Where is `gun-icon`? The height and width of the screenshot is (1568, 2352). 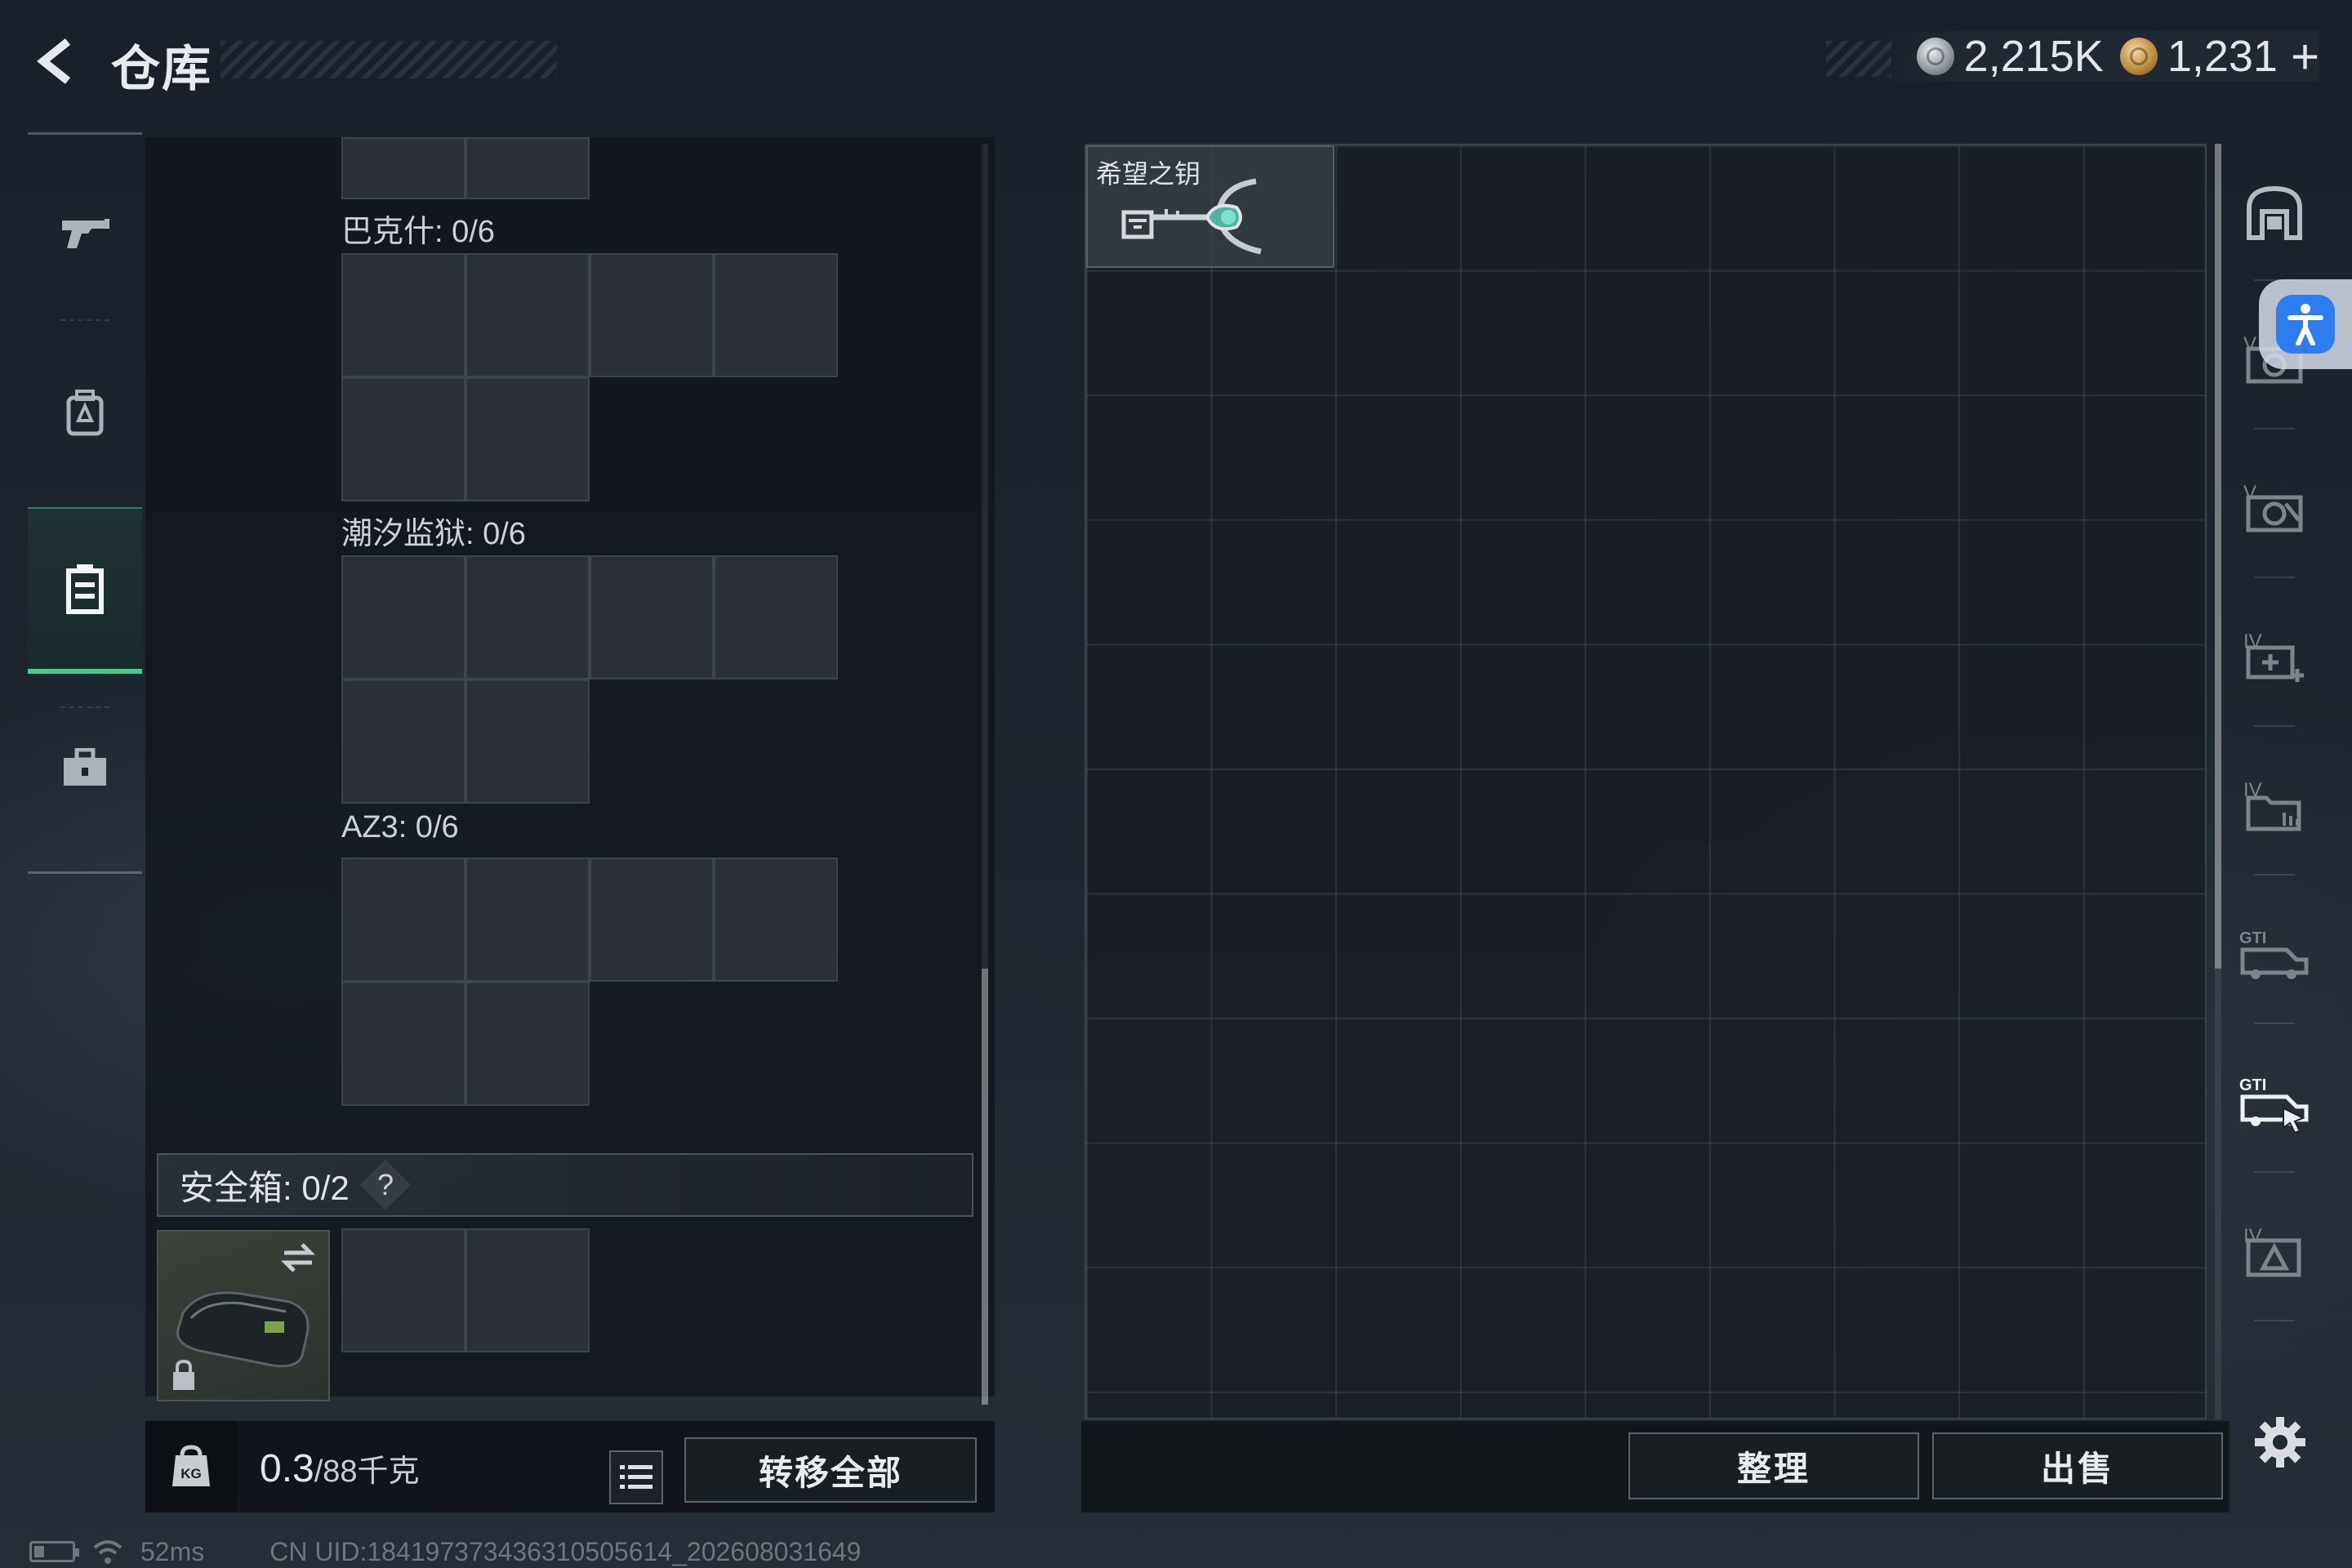 gun-icon is located at coordinates (85, 233).